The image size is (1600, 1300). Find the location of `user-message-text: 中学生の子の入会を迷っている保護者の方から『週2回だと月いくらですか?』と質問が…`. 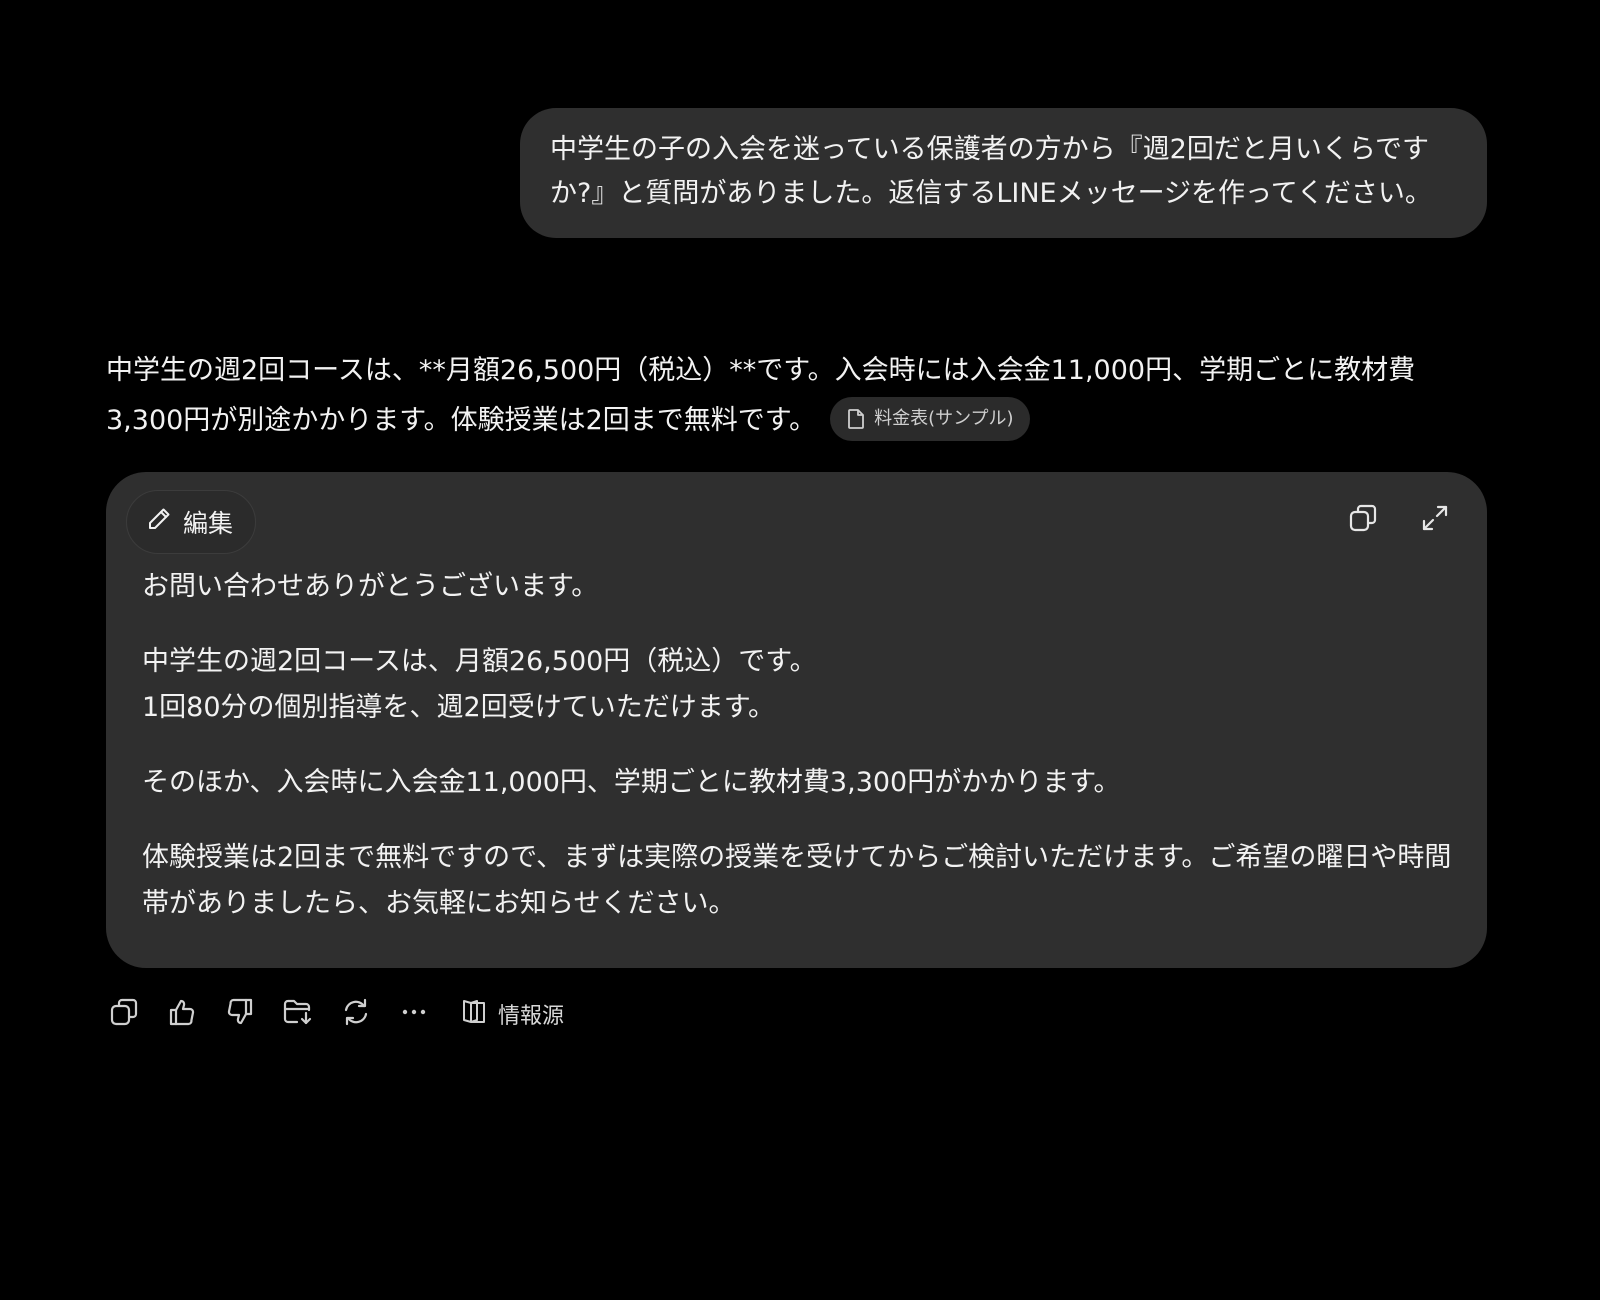

user-message-text: 中学生の子の入会を迷っている保護者の方から『週2回だと月いくらですか?』と質問が… is located at coordinates (991, 171).